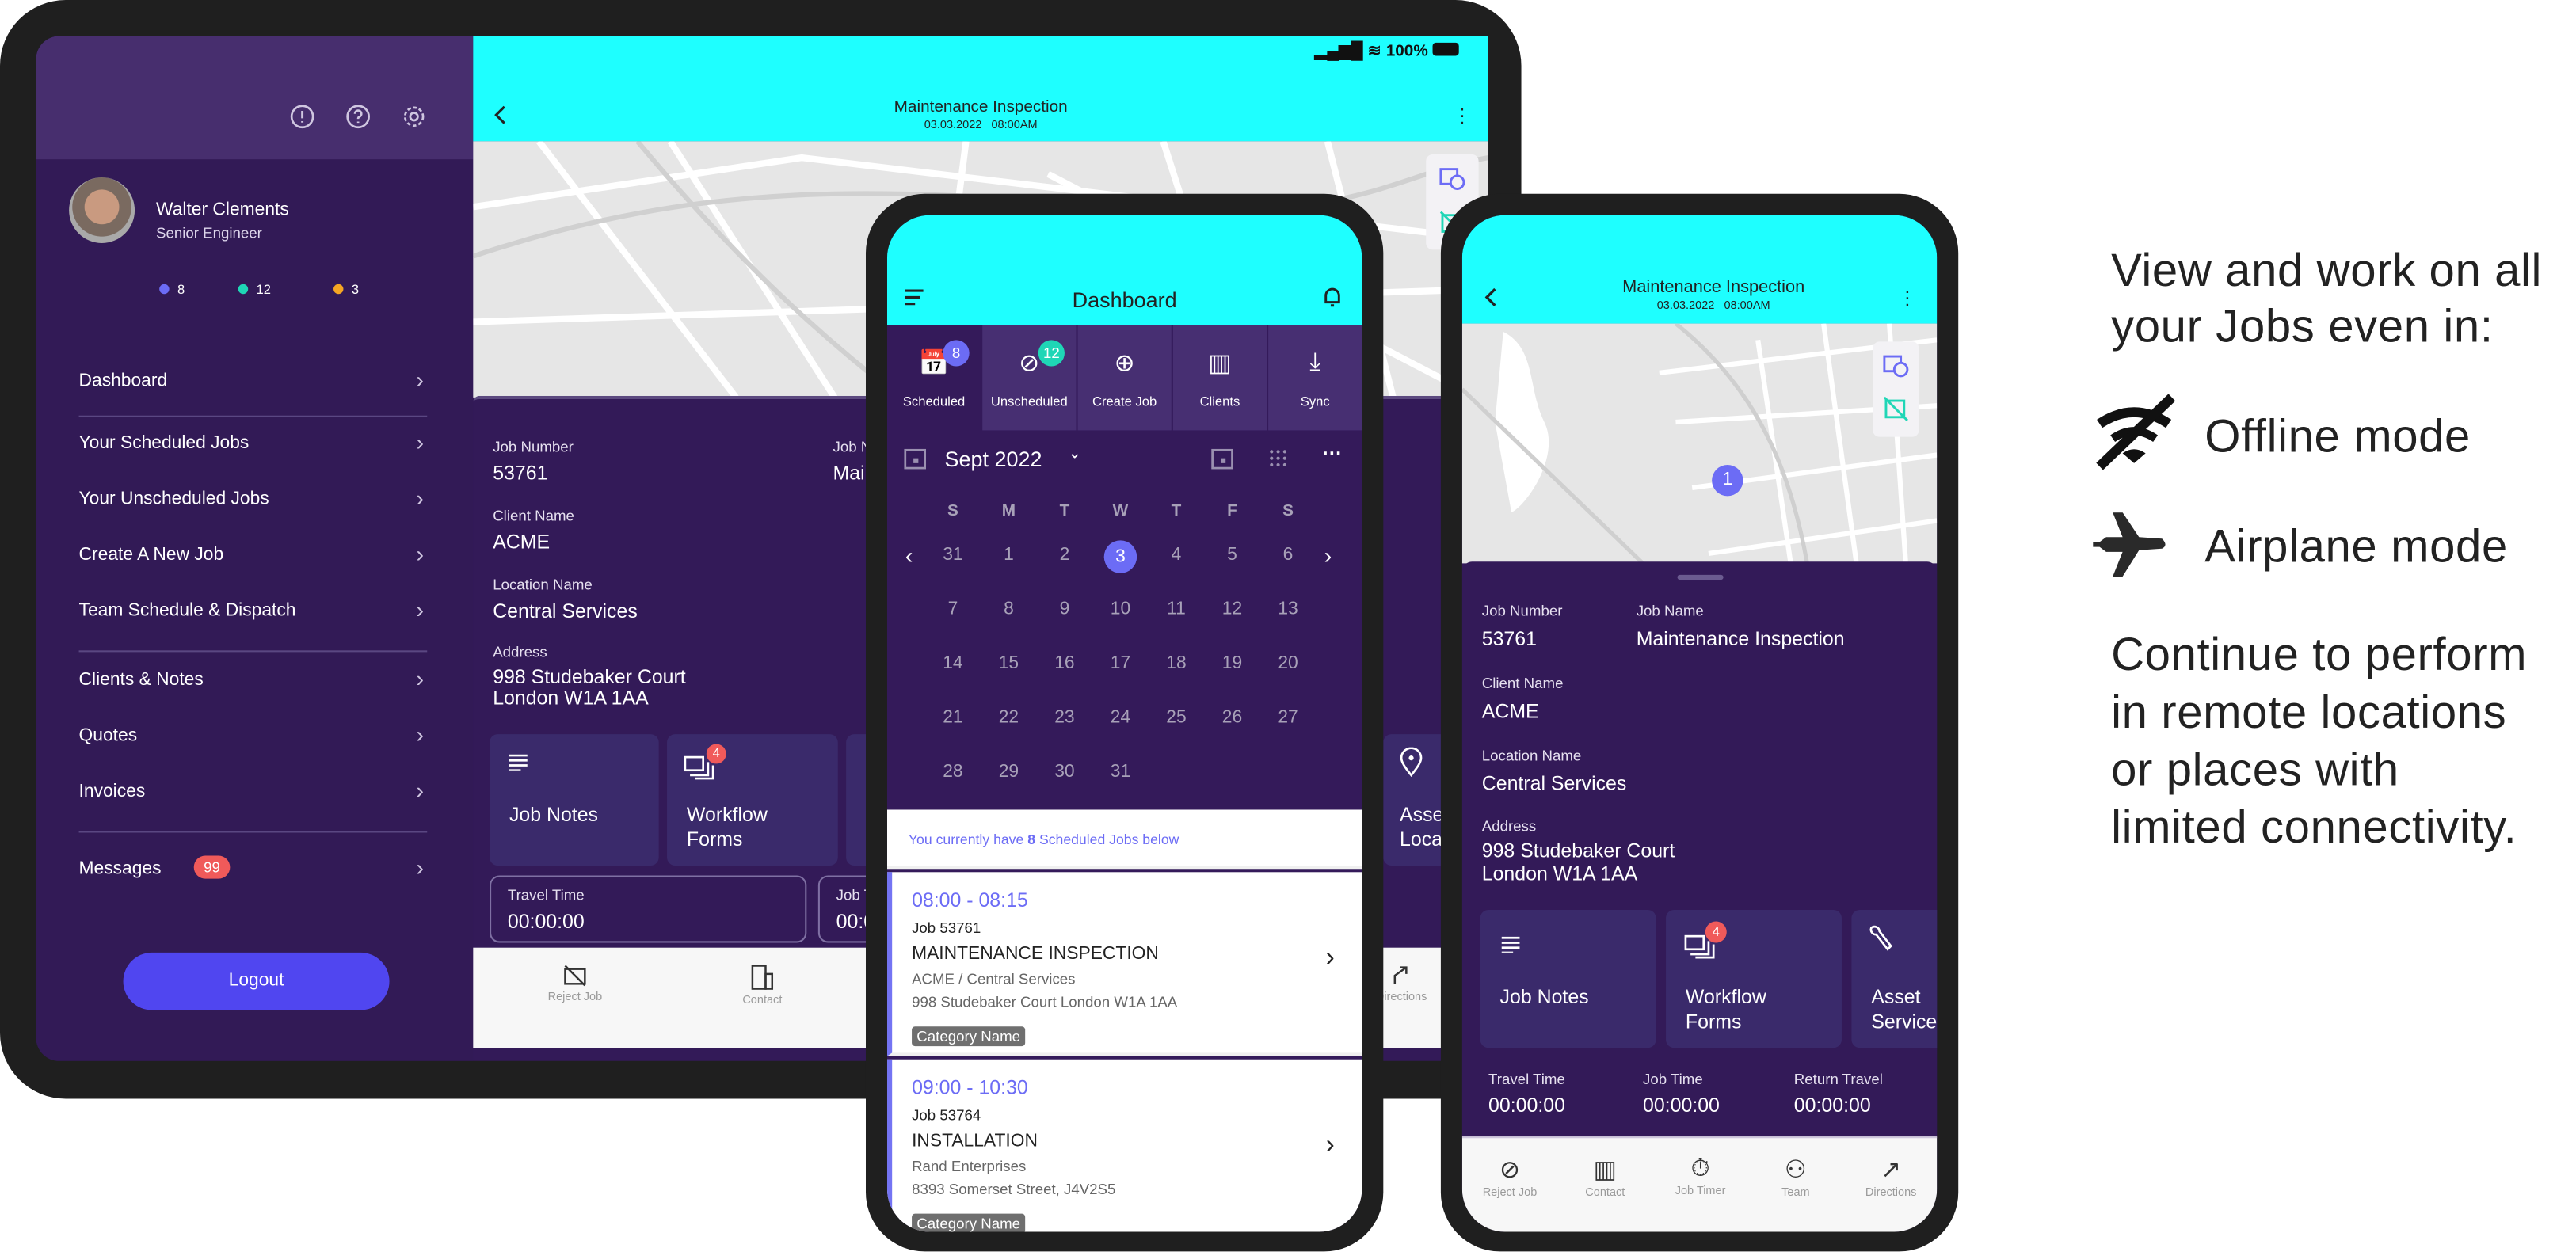 This screenshot has width=2576, height=1252. What do you see at coordinates (575, 983) in the screenshot?
I see `nav-reject-job: Reject Job` at bounding box center [575, 983].